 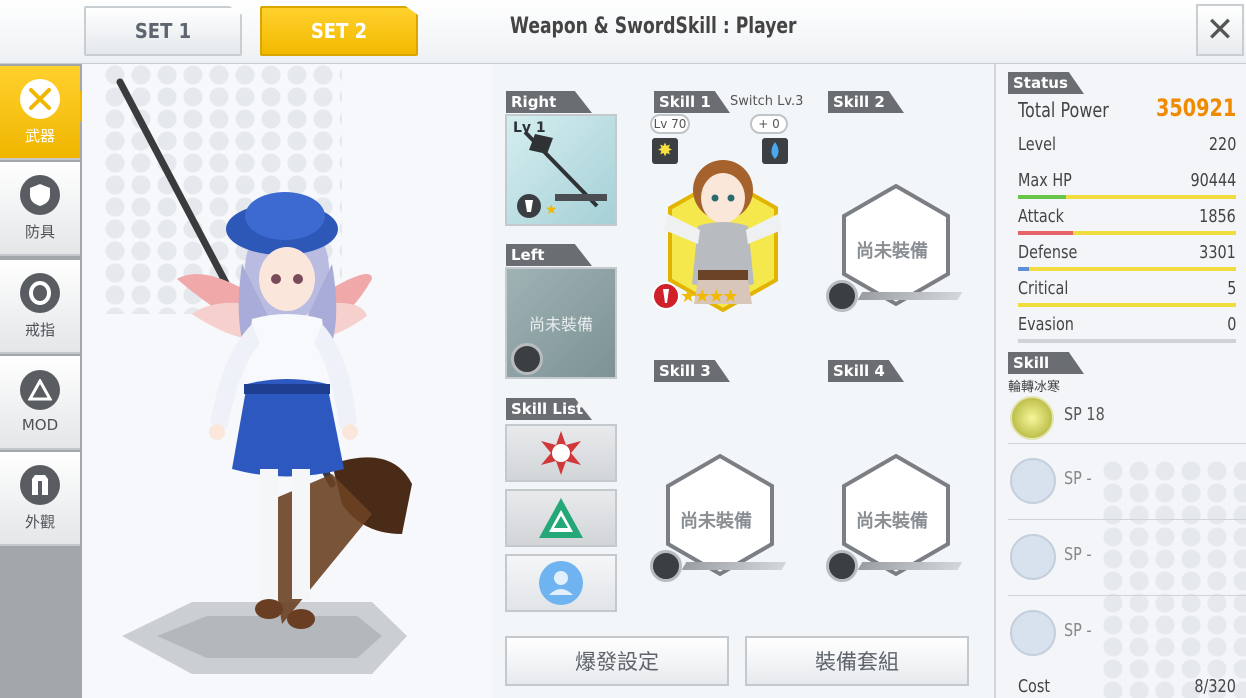 I want to click on left-weapon-attribute-icon, so click(x=527, y=359).